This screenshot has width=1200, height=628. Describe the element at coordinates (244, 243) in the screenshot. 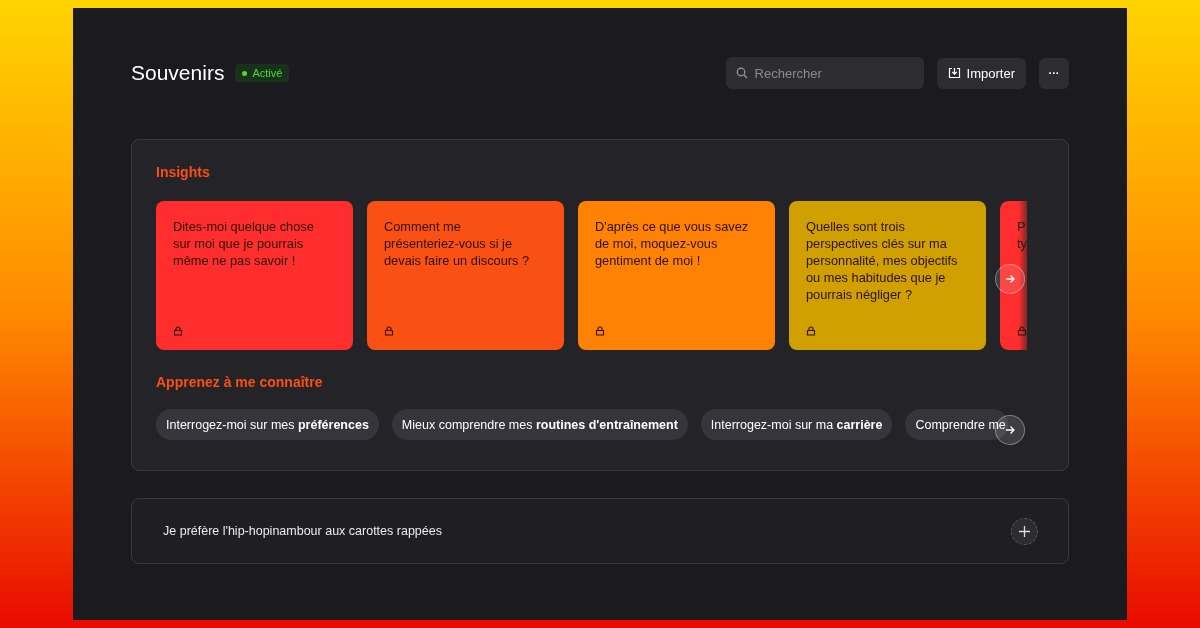

I see `card-text: Dites-moi quelque chose sur moi que je pourrais même ne pas savoir !` at that location.